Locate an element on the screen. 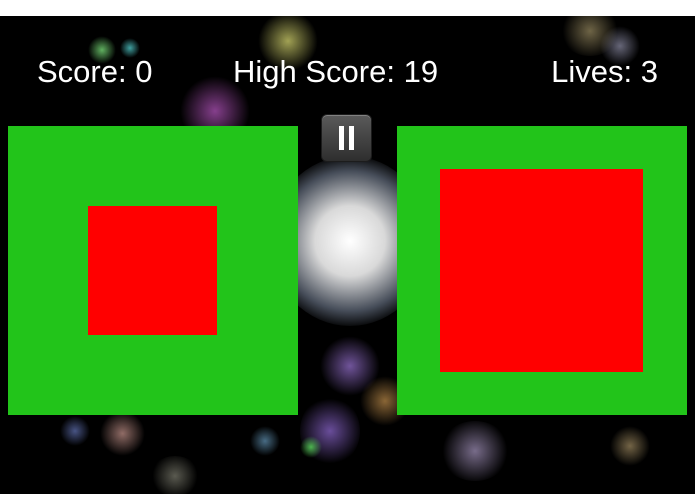 The height and width of the screenshot is (494, 695). left-red-square is located at coordinates (152, 270).